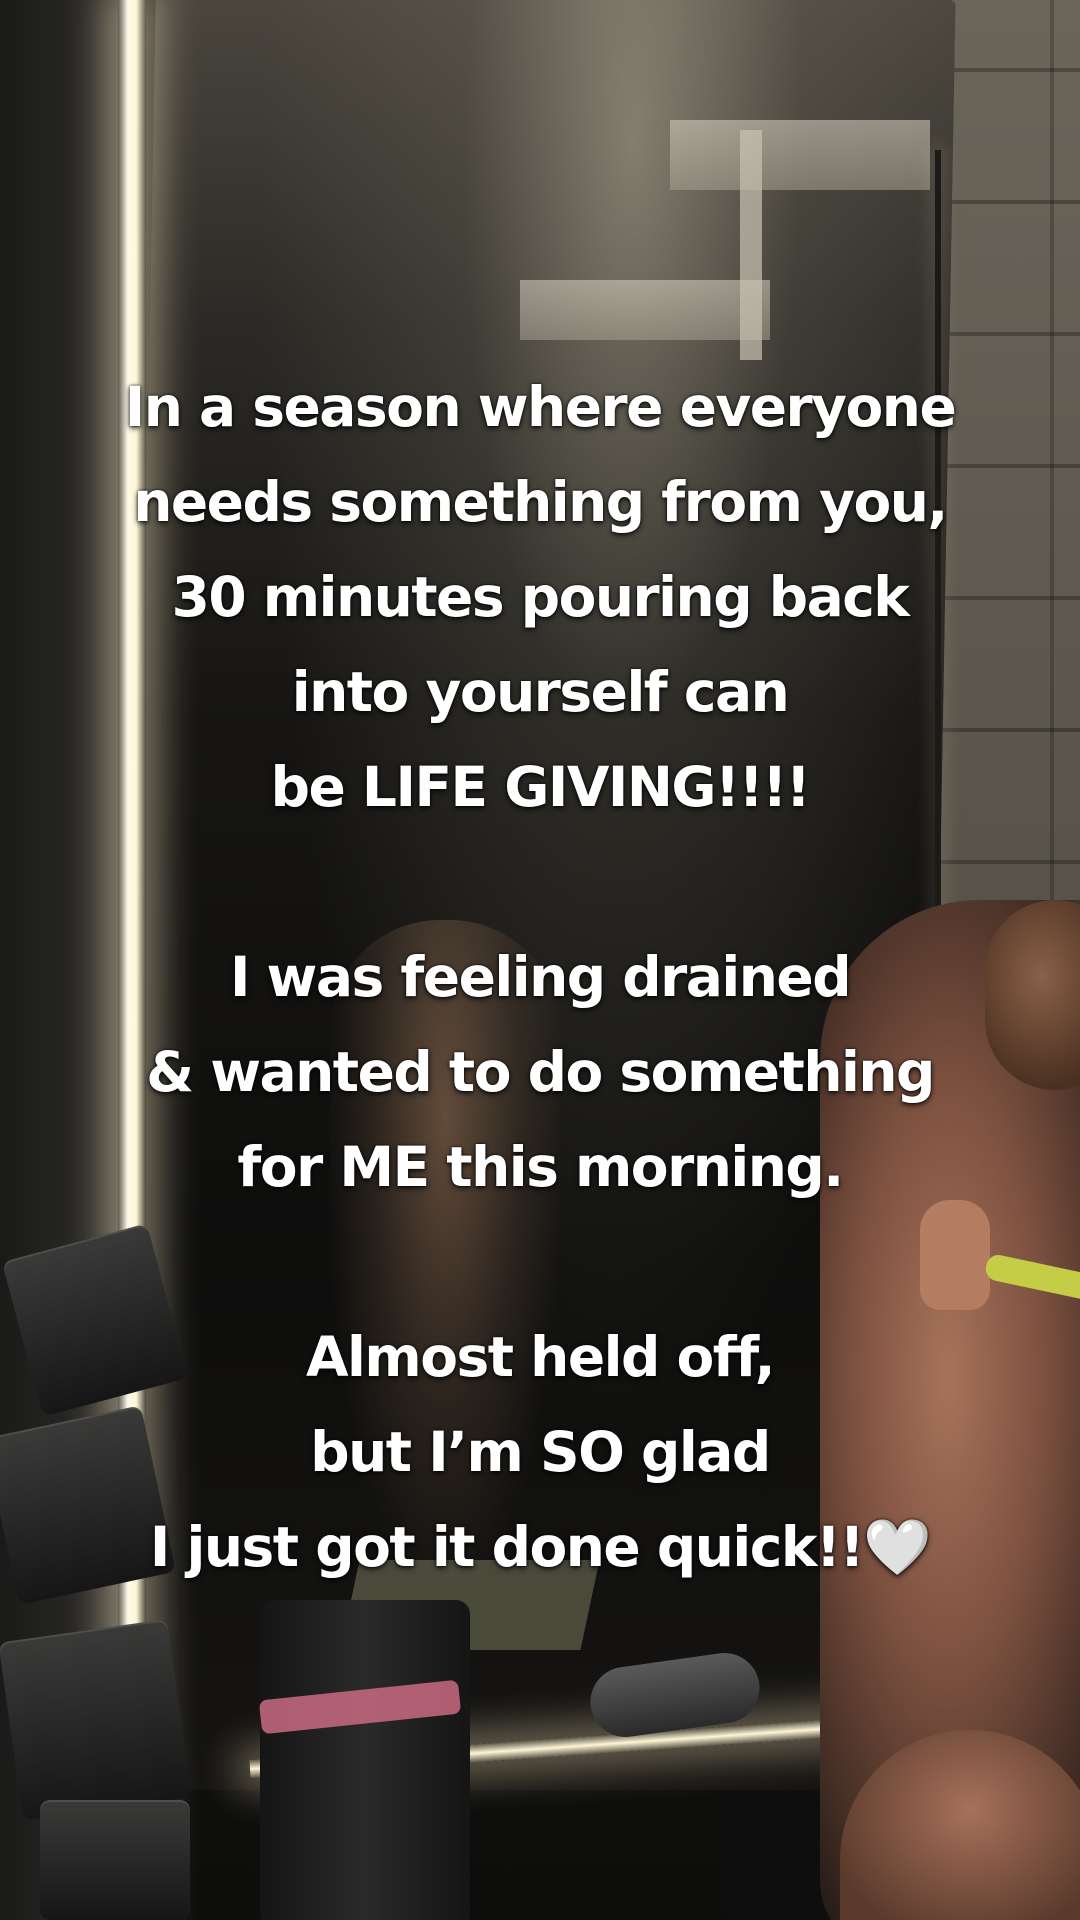  I want to click on caption-line: for ME this morning., so click(540, 1167).